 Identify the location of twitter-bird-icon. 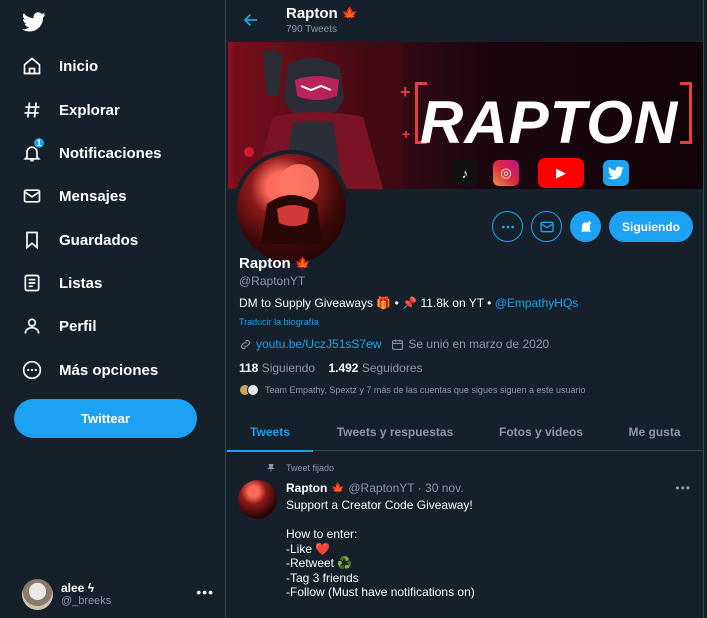
(34, 22).